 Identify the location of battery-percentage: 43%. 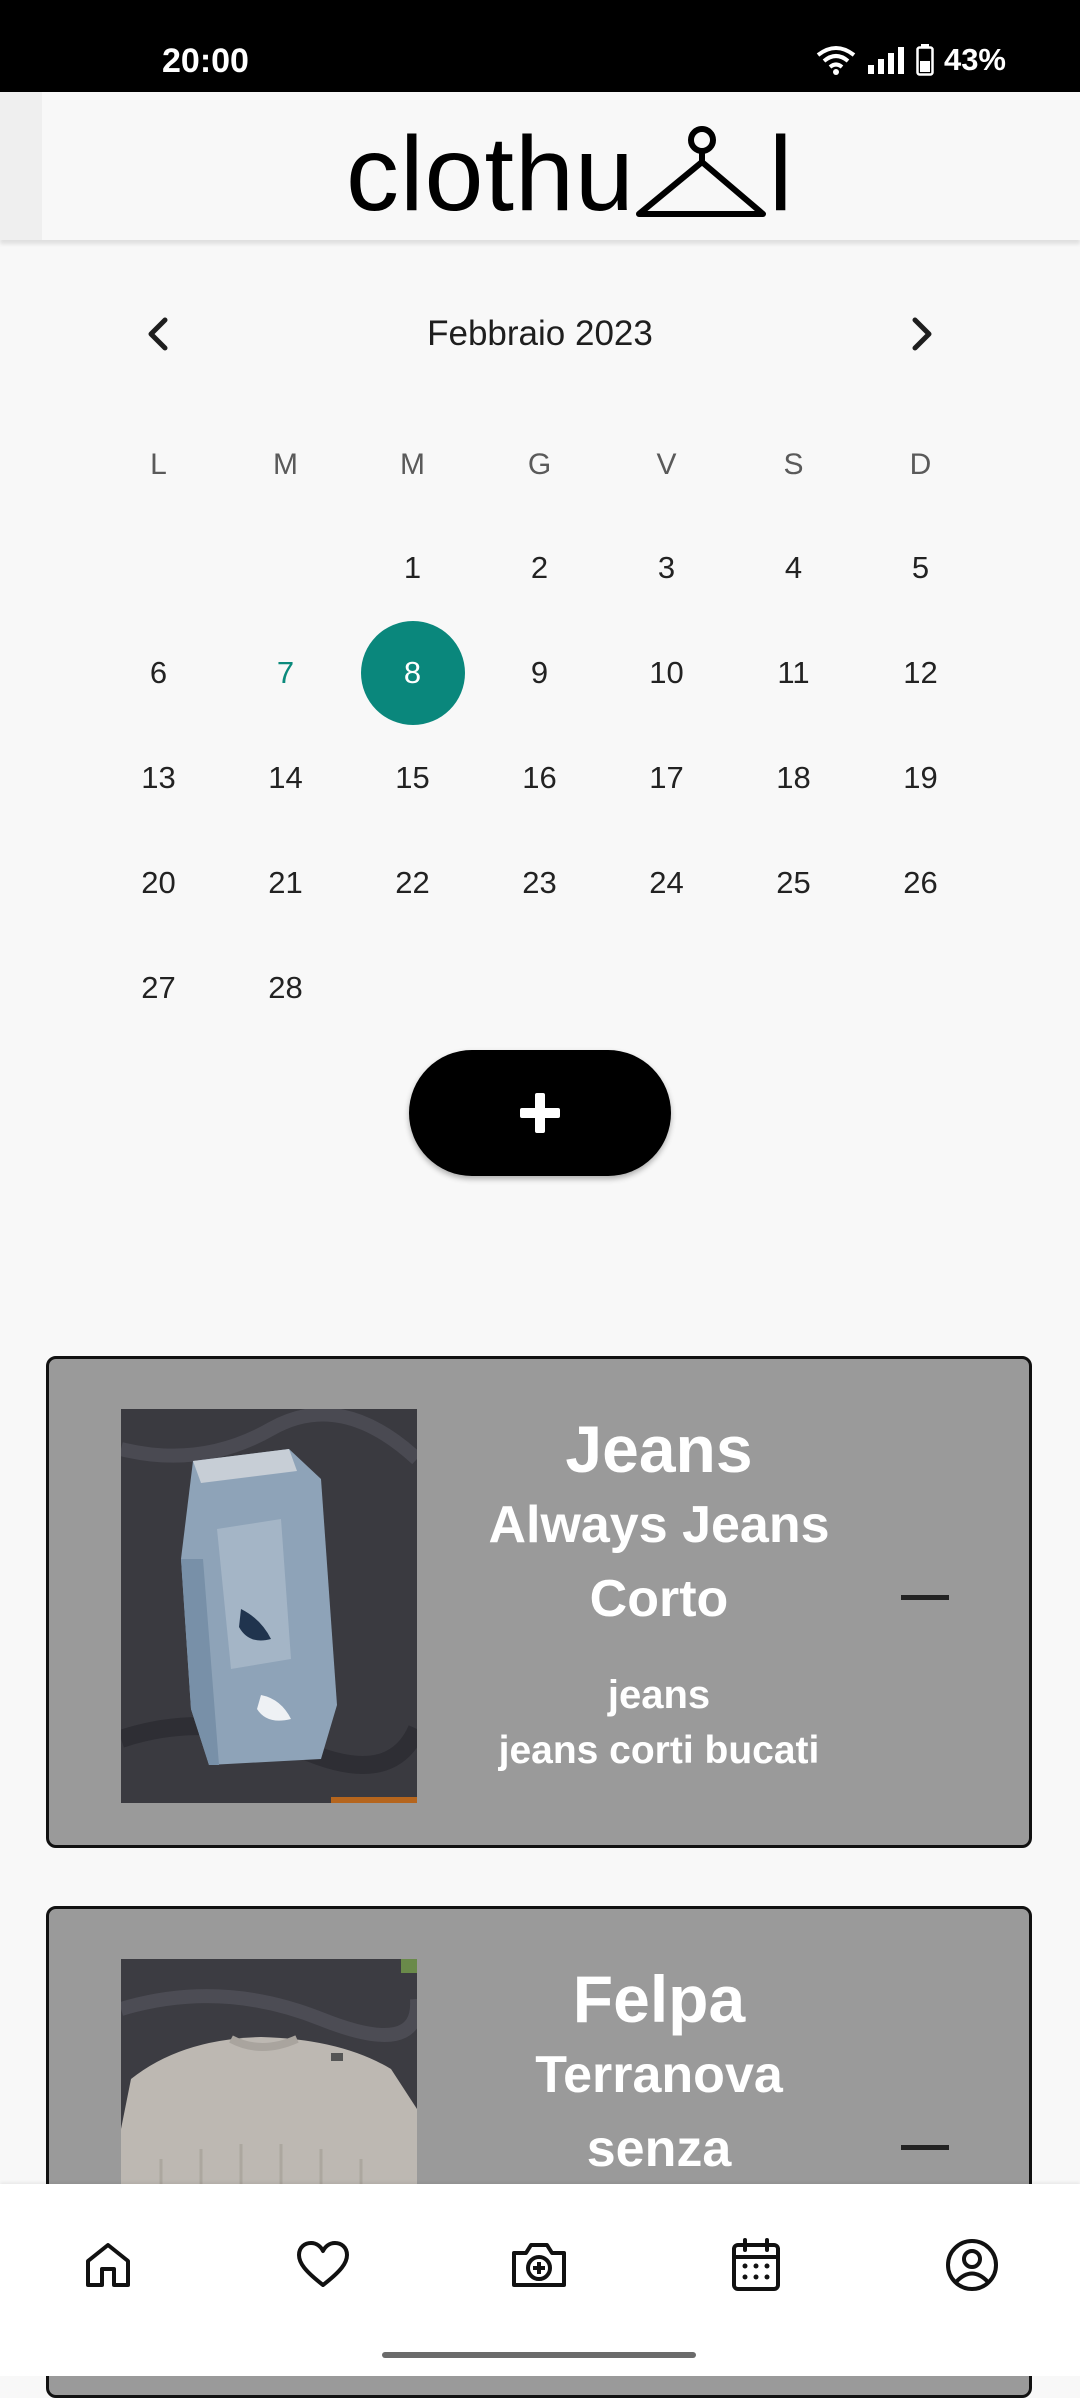
(974, 59).